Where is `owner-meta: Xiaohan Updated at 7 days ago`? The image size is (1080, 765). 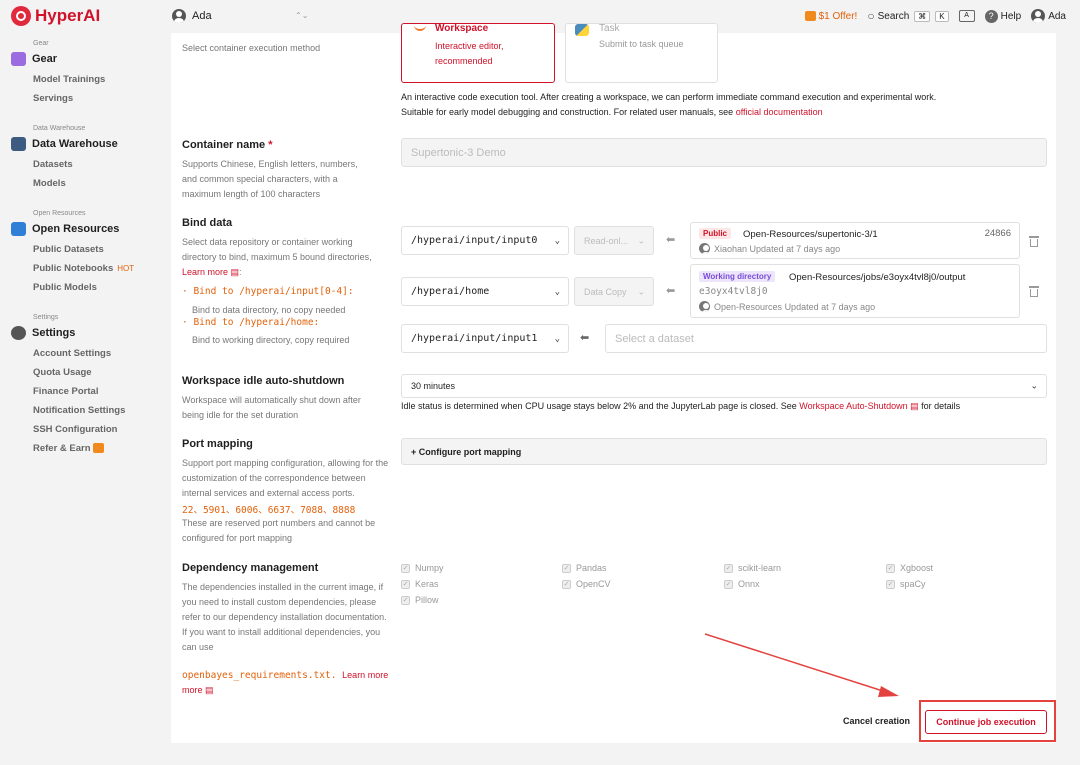
owner-meta: Xiaohan Updated at 7 days ago is located at coordinates (777, 249).